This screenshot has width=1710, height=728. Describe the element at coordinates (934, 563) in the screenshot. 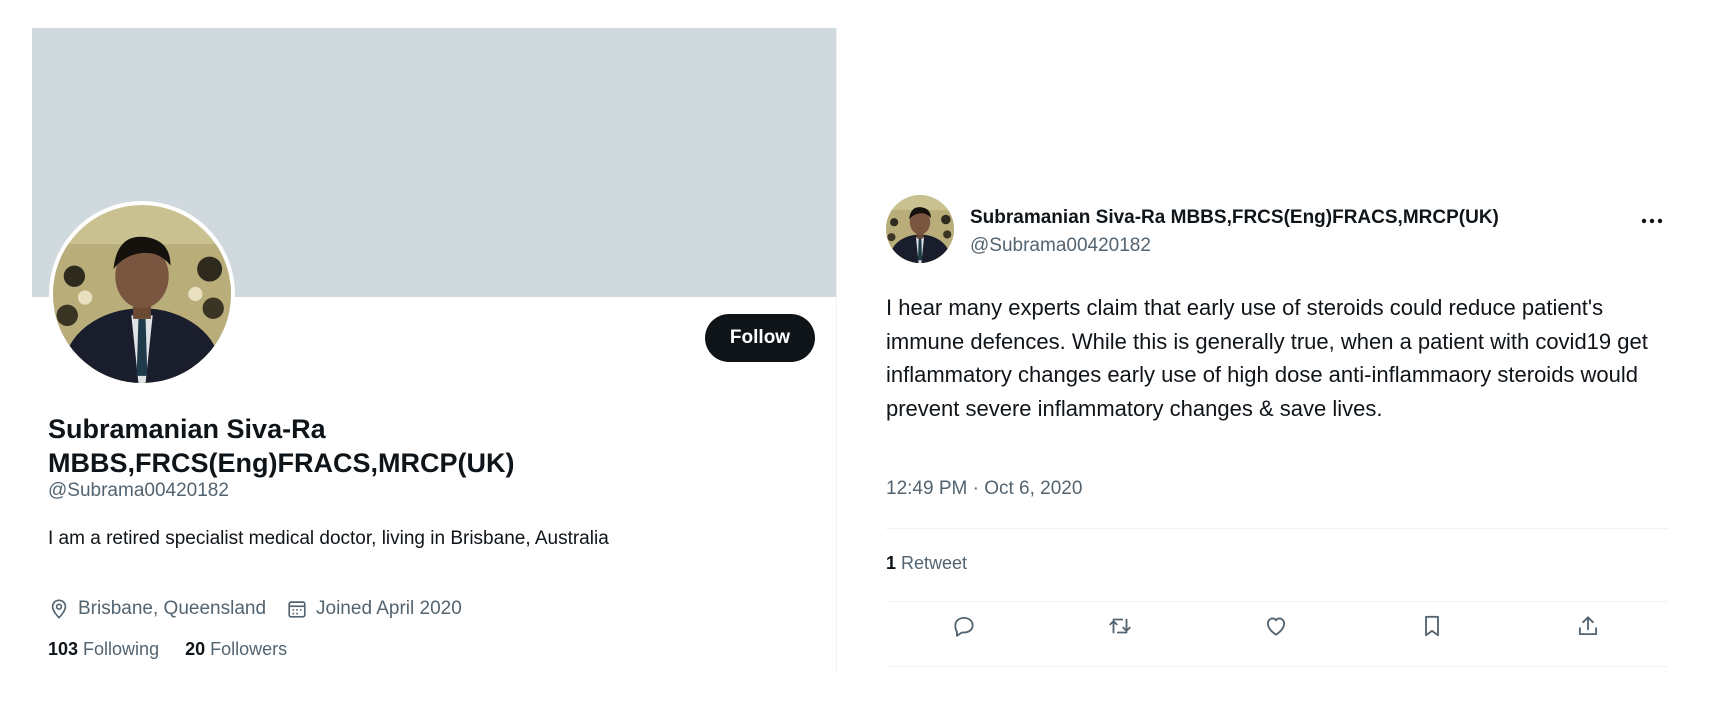

I see `retweet-count-label: Retweet` at that location.